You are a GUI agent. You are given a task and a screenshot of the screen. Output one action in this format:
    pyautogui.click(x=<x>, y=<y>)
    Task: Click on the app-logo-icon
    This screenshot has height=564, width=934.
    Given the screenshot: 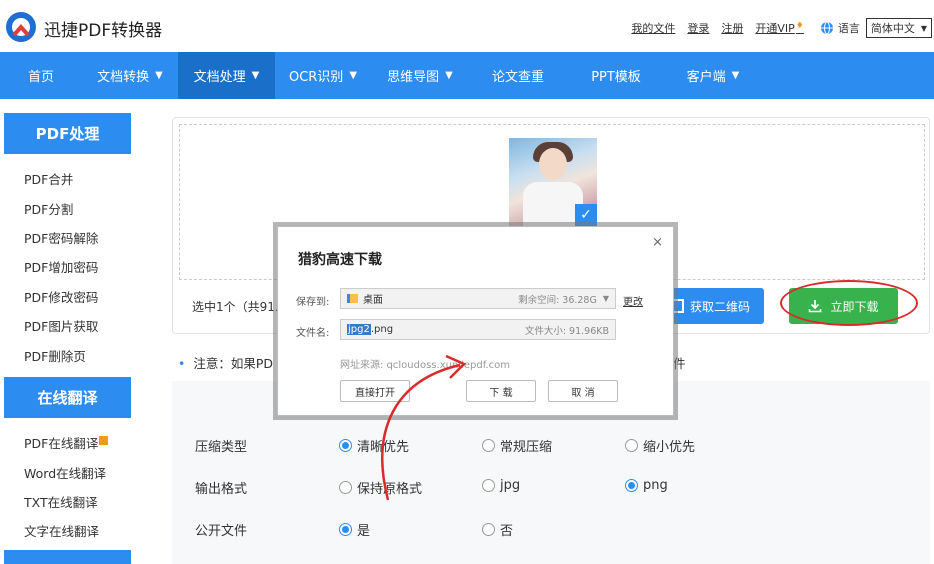 What is the action you would take?
    pyautogui.click(x=21, y=27)
    